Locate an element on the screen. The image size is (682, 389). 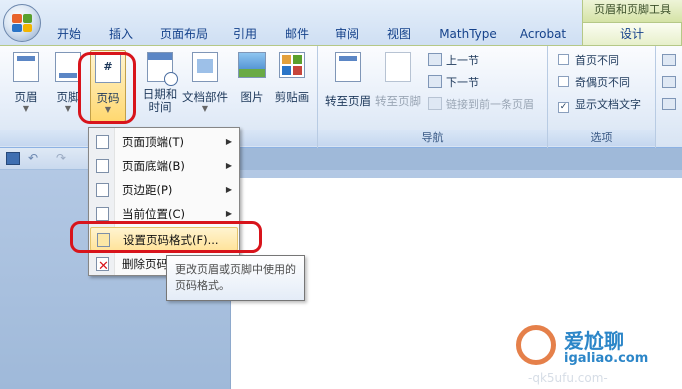
group-navigation: 转至页眉 转至页脚 上一节 下一节 链接到前一条页眉 导航 is located at coordinates (433, 97).